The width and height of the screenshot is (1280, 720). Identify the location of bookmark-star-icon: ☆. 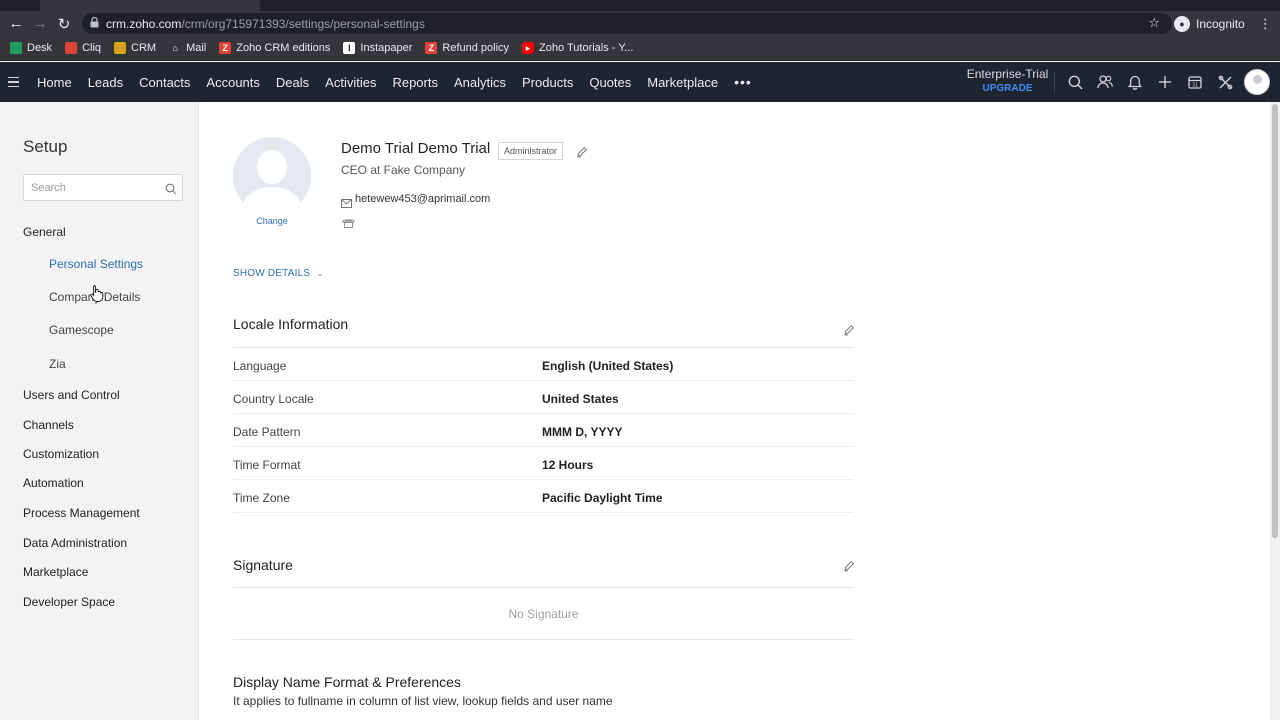
(1154, 23).